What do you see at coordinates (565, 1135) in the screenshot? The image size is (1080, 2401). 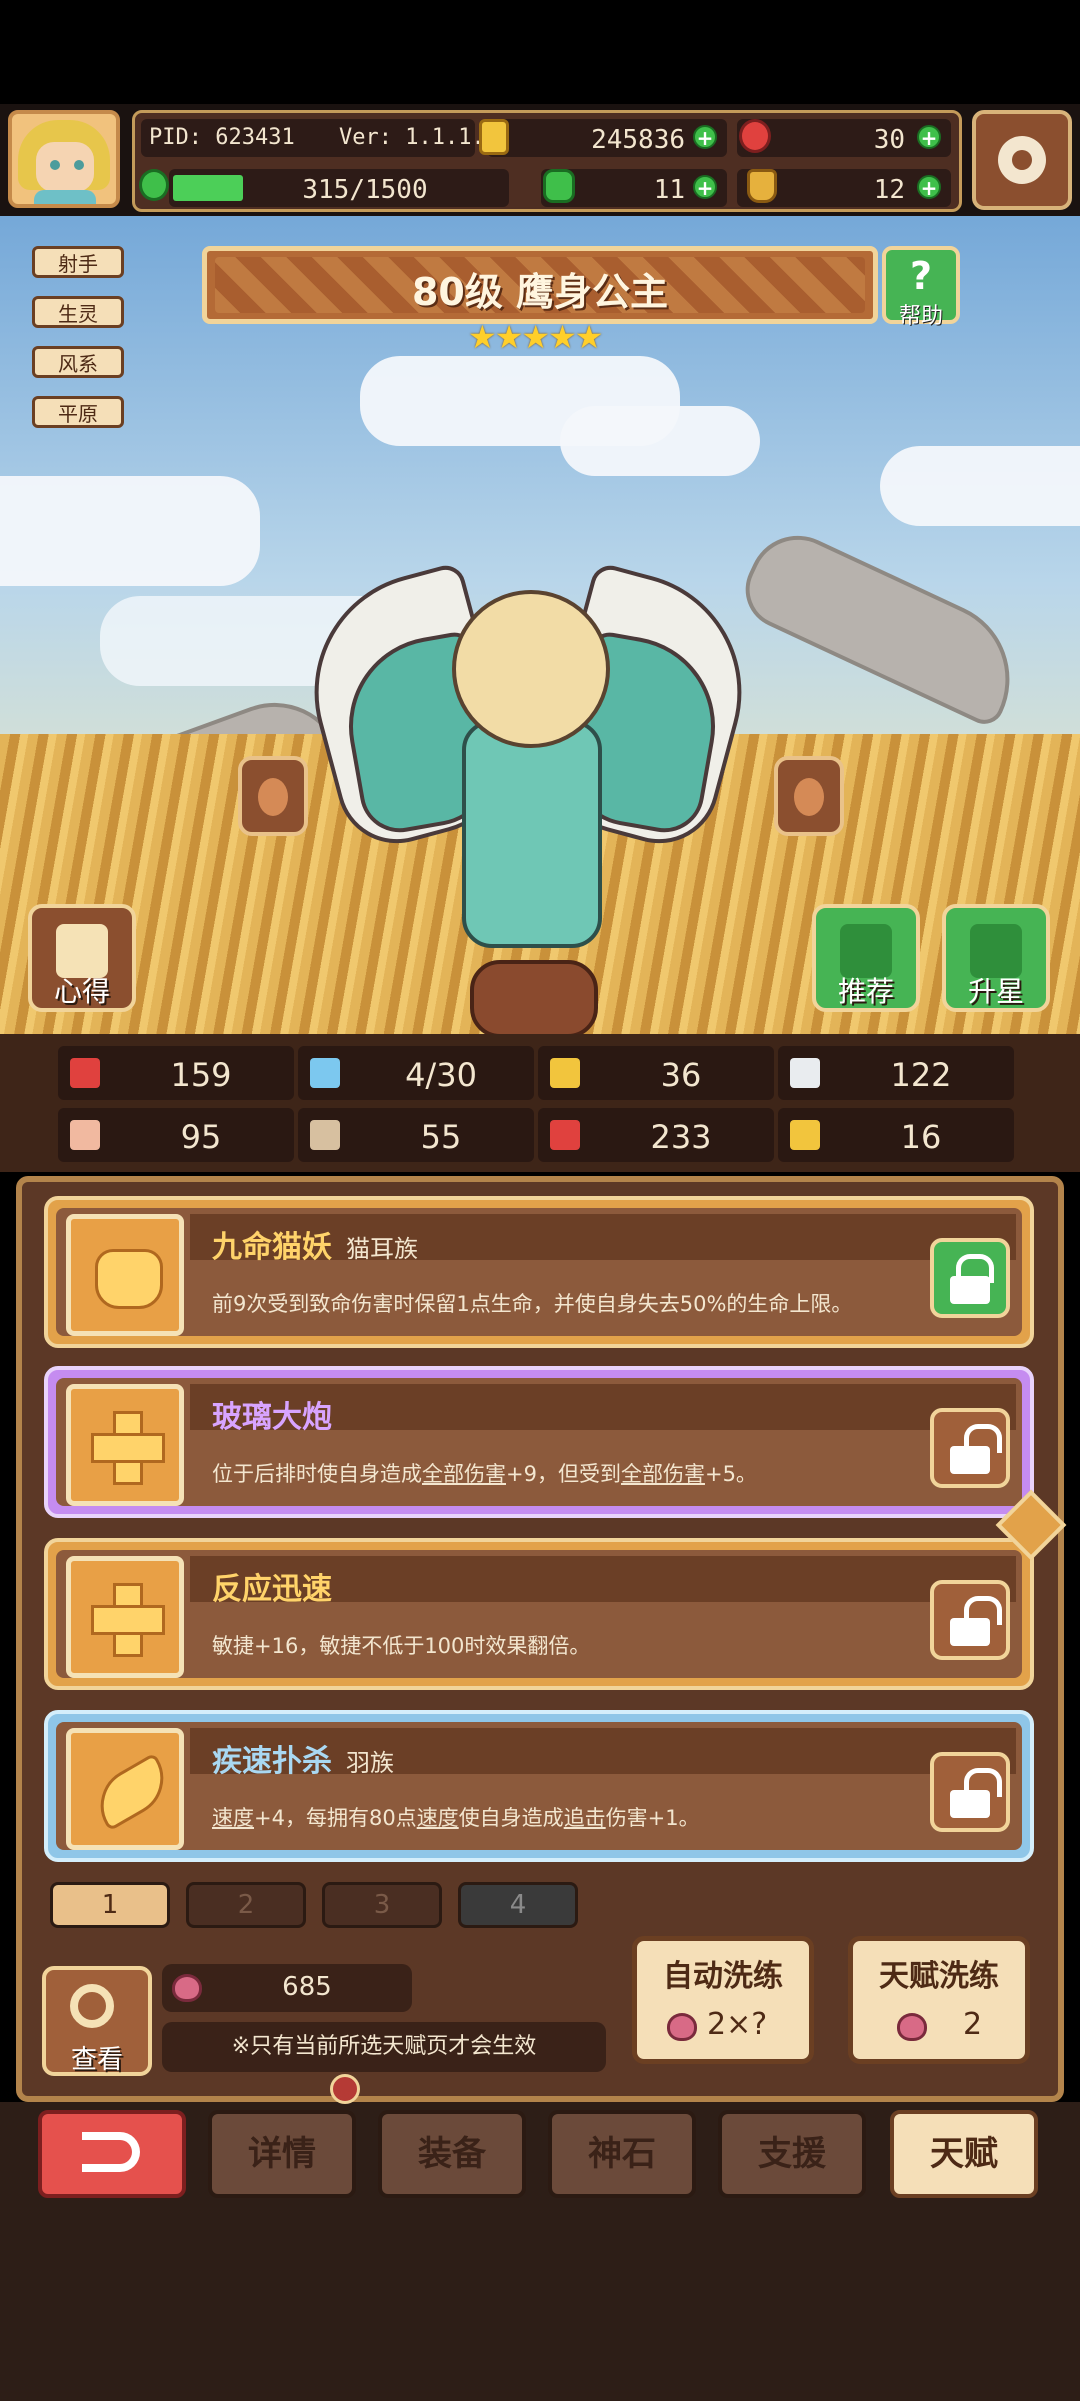 I see `potion-icon` at bounding box center [565, 1135].